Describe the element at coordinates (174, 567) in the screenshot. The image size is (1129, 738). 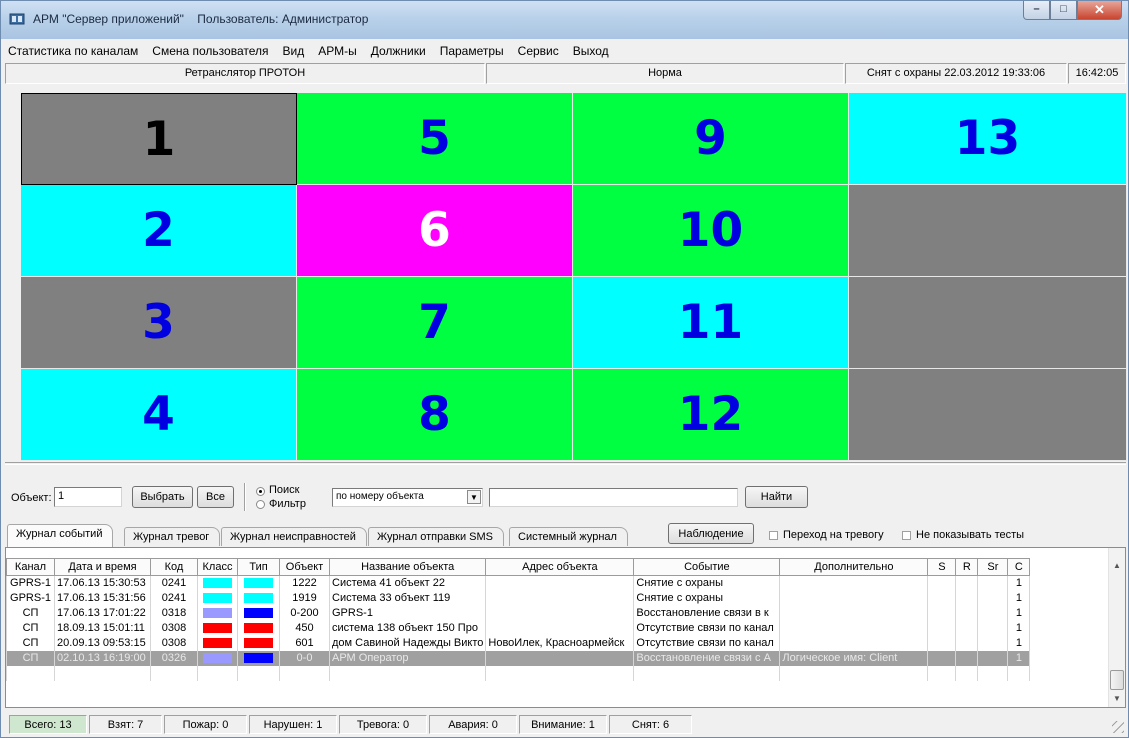
I see `col-header-code: Код` at that location.